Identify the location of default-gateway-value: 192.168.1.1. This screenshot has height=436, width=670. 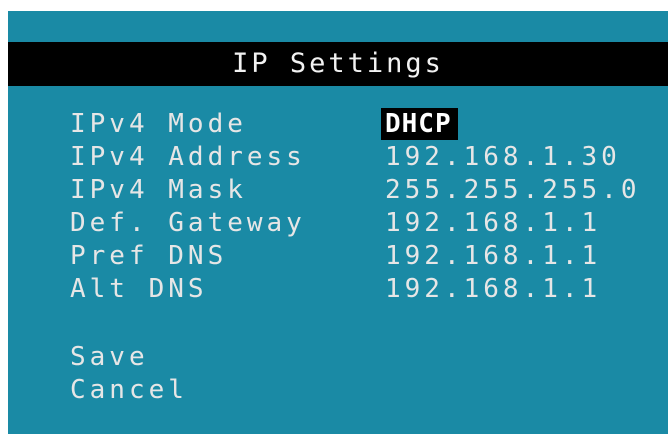
(493, 223).